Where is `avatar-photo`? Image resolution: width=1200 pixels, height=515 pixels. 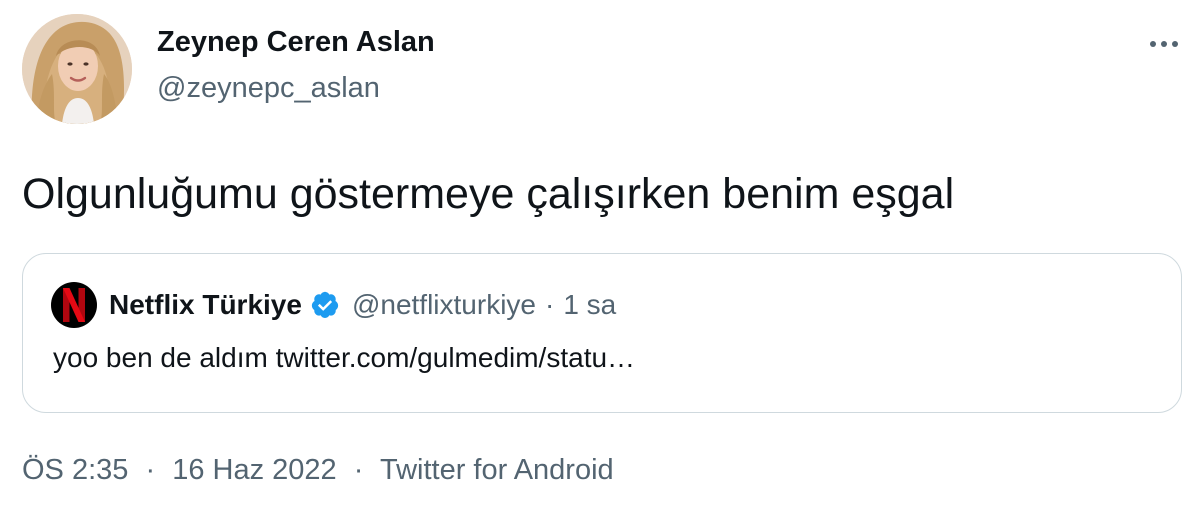
avatar-photo is located at coordinates (77, 69).